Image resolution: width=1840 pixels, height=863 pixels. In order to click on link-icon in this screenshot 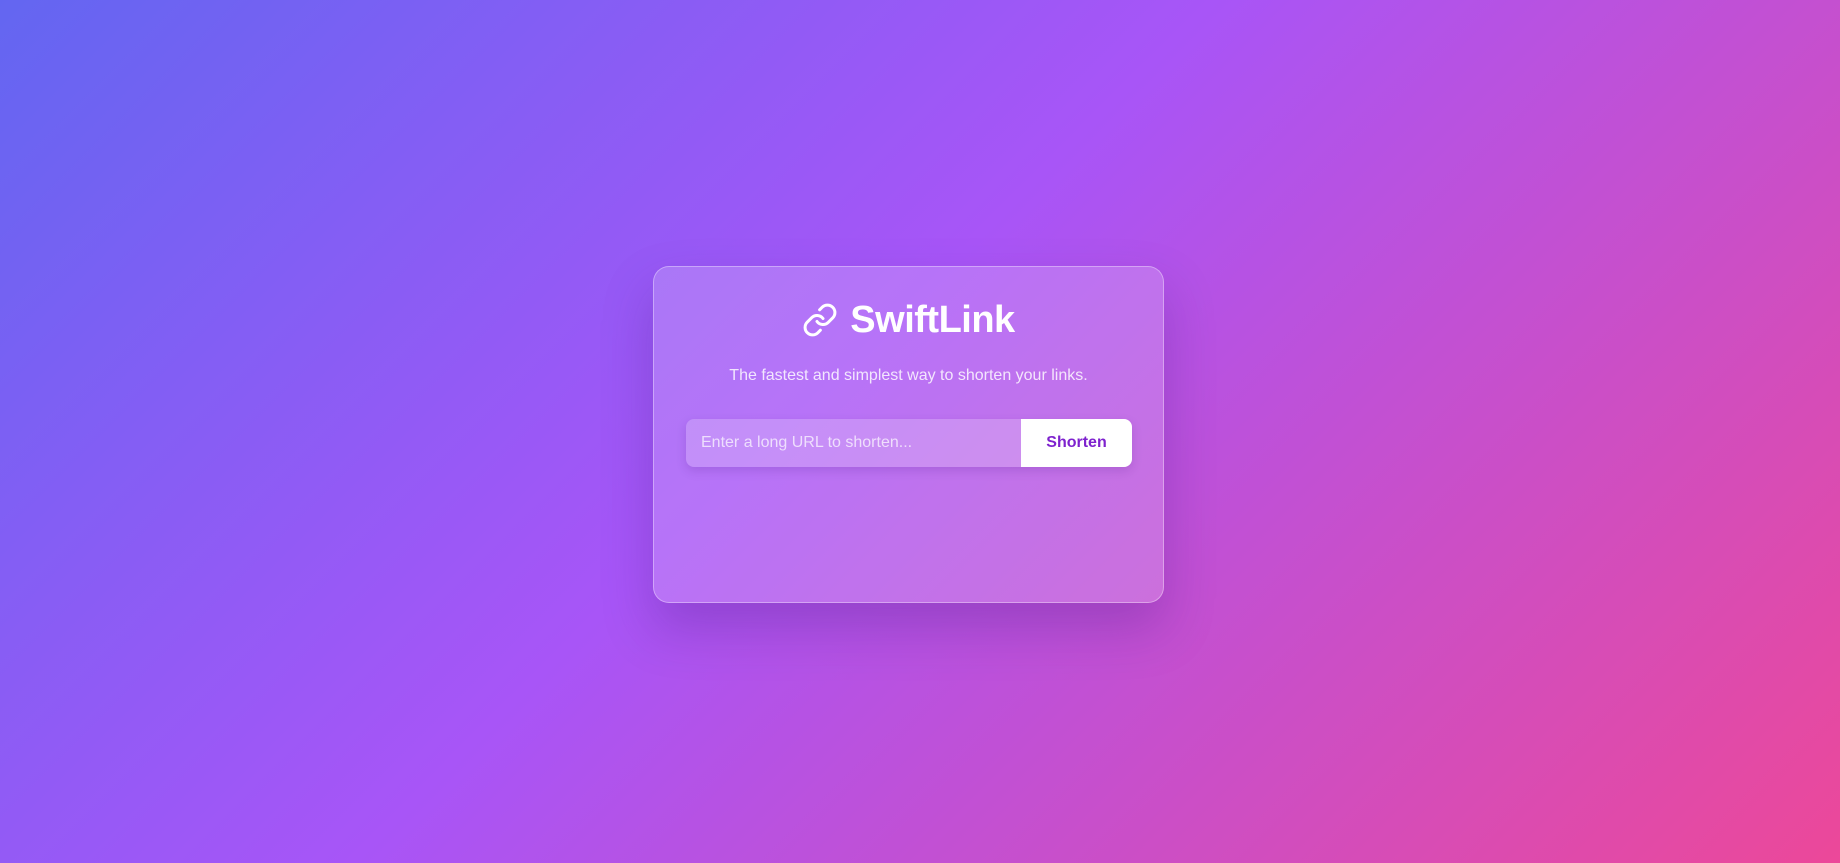, I will do `click(820, 320)`.